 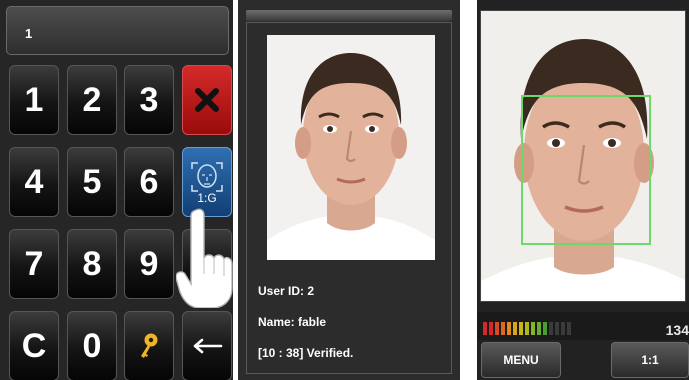 I want to click on clear-button: C, so click(x=34, y=345).